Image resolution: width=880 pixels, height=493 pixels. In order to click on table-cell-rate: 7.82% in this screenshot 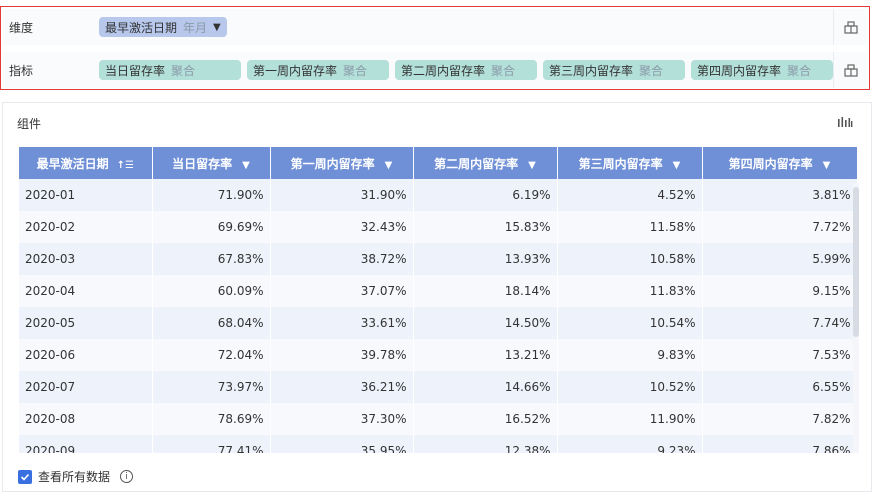, I will do `click(780, 419)`.